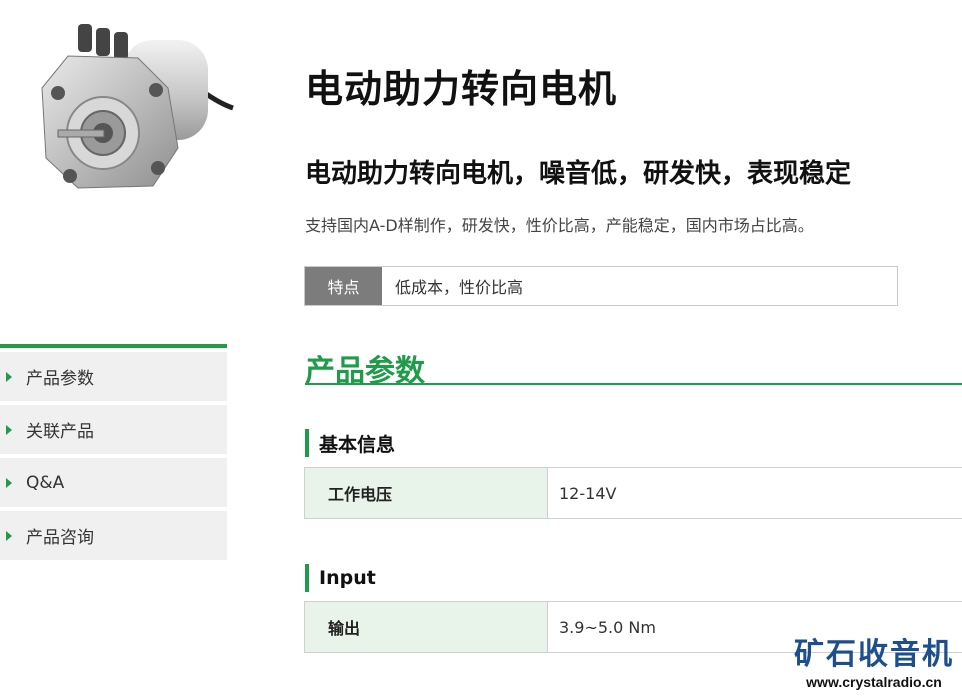  What do you see at coordinates (340, 578) in the screenshot?
I see `spec-group-title-input: Input` at bounding box center [340, 578].